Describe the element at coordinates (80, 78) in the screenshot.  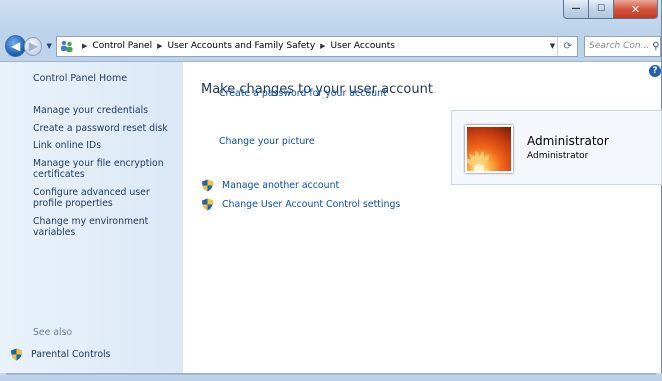
I see `sidebar-item-control-panel-home: Control Panel Home` at that location.